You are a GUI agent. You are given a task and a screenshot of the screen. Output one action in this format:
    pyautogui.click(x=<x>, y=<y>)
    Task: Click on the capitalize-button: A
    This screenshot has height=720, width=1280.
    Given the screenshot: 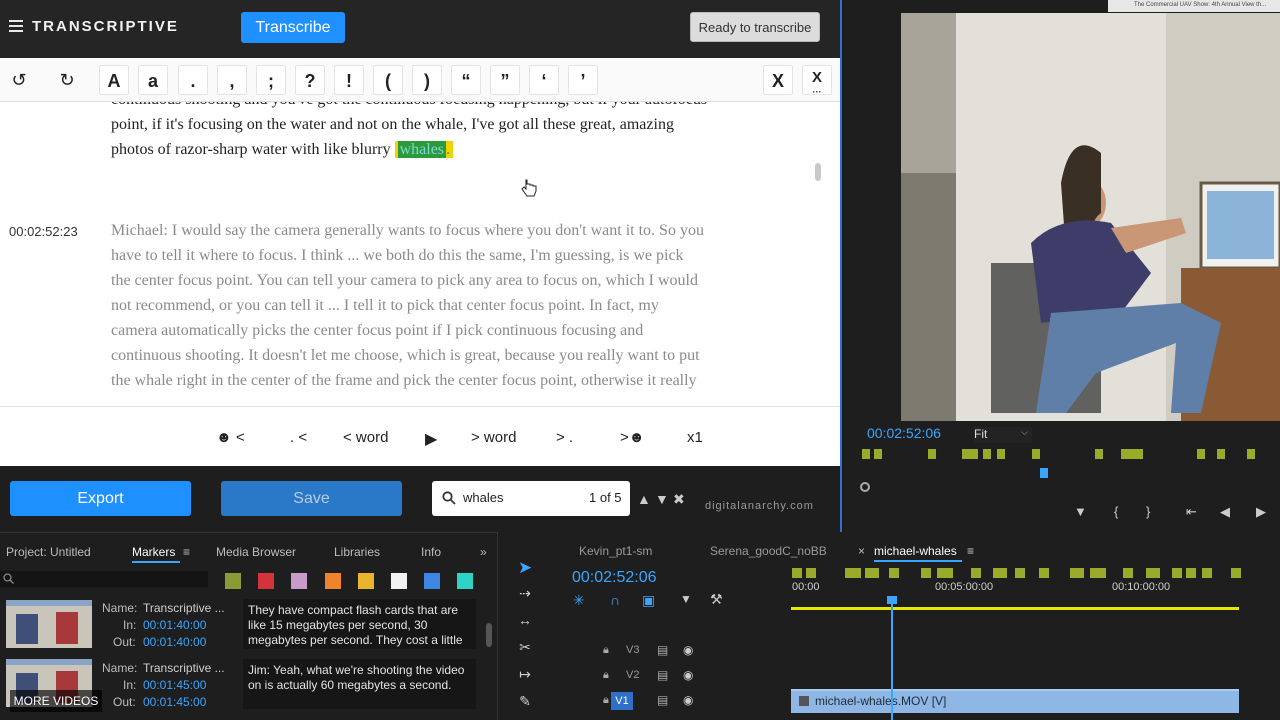 What is the action you would take?
    pyautogui.click(x=114, y=80)
    